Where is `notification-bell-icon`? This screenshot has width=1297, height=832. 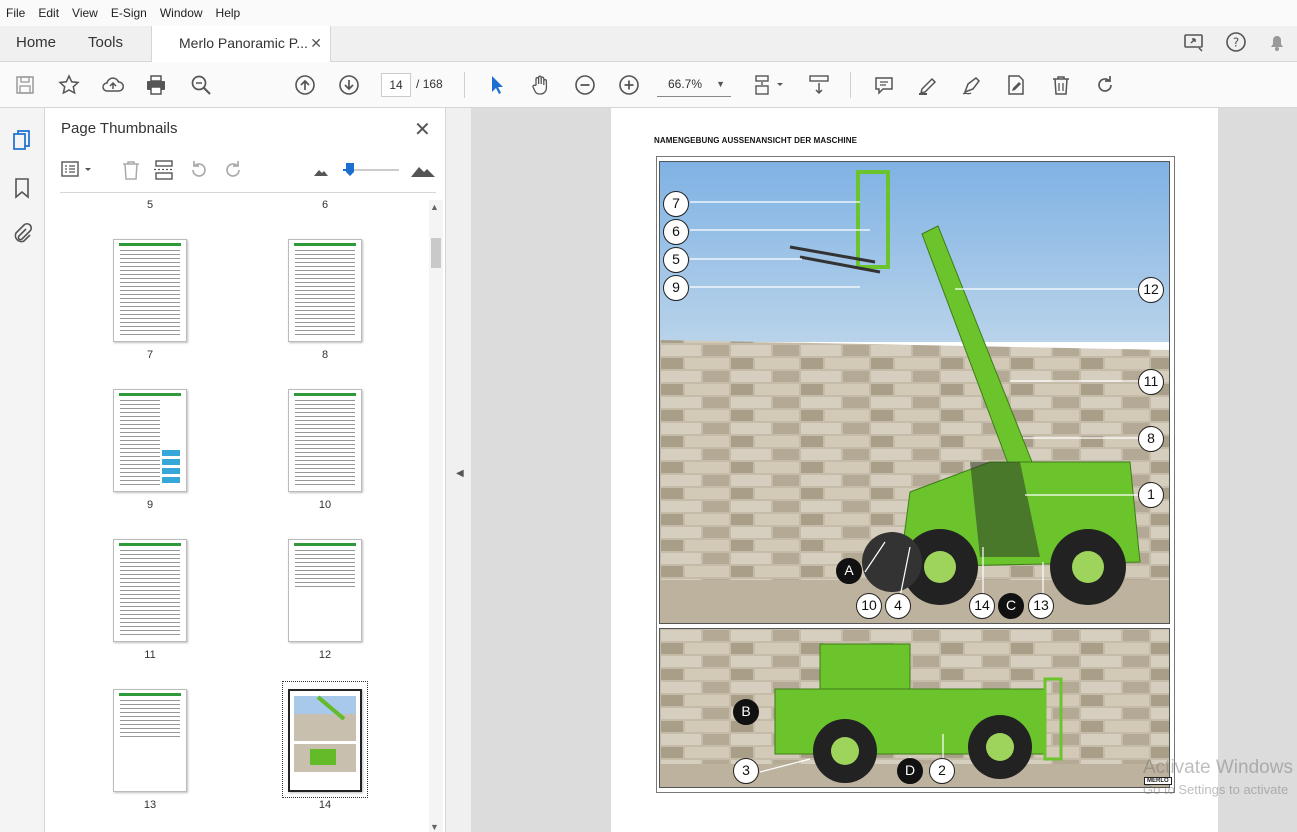
notification-bell-icon is located at coordinates (1278, 43).